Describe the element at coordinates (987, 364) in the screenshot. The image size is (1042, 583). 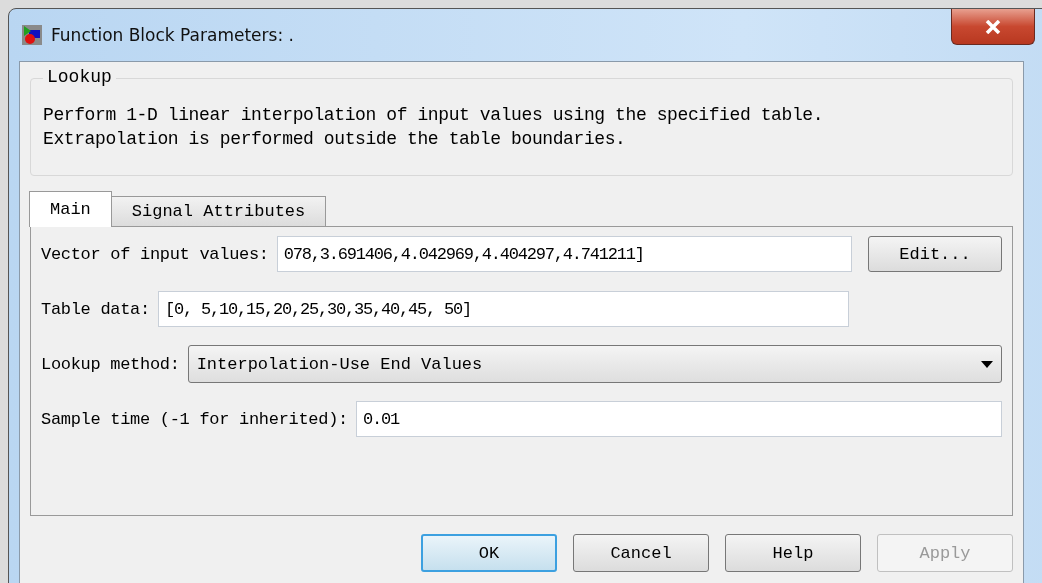
I see `caret-icon` at that location.